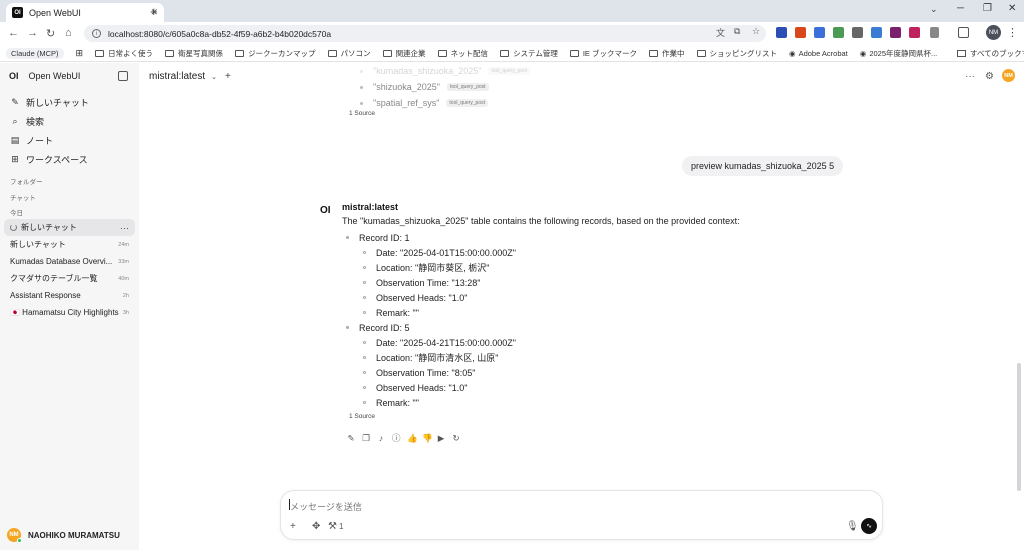 The height and width of the screenshot is (550, 1024). What do you see at coordinates (934, 32) in the screenshot?
I see `extensions-puzzle-icon` at bounding box center [934, 32].